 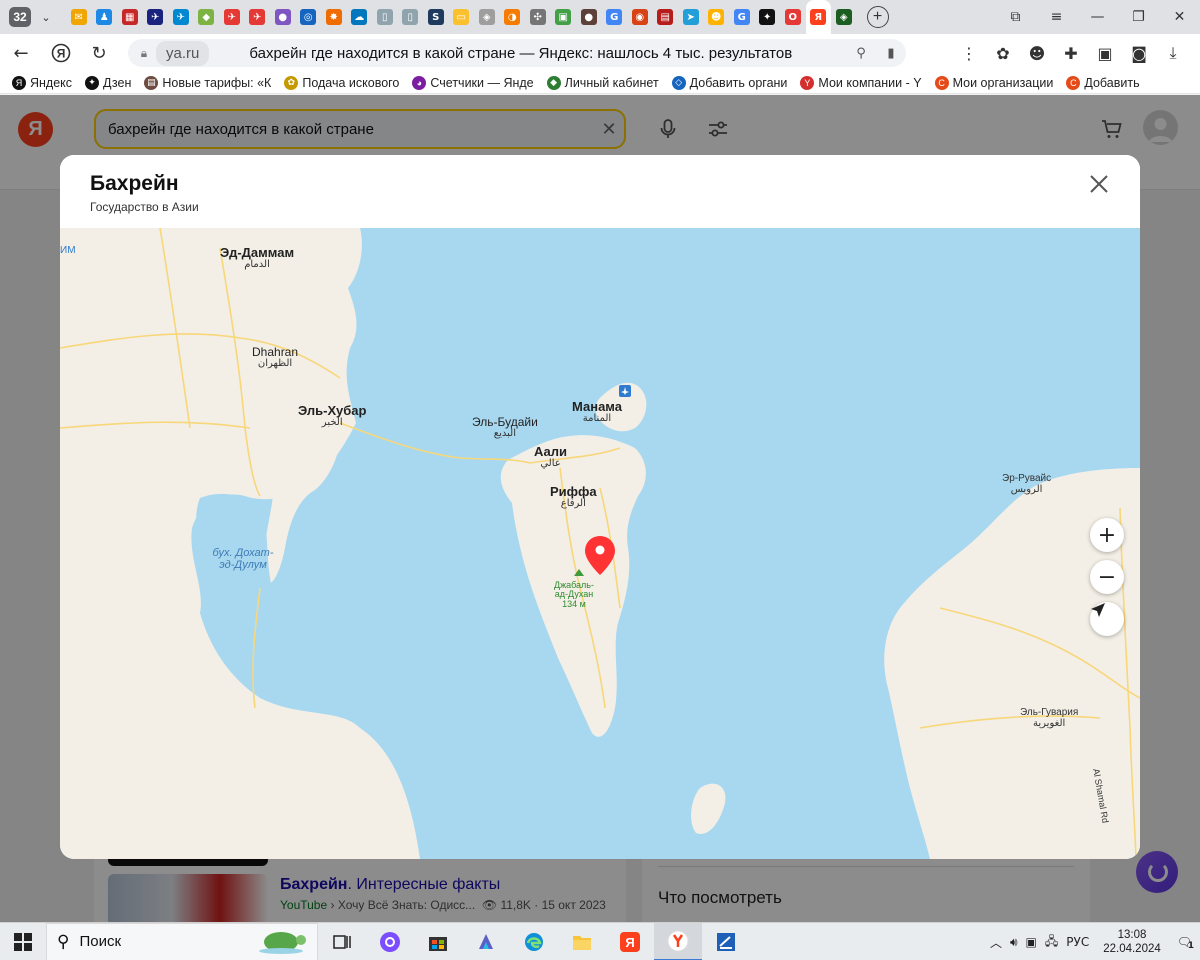 I want to click on network-icon: 🖧, so click(x=1051, y=942).